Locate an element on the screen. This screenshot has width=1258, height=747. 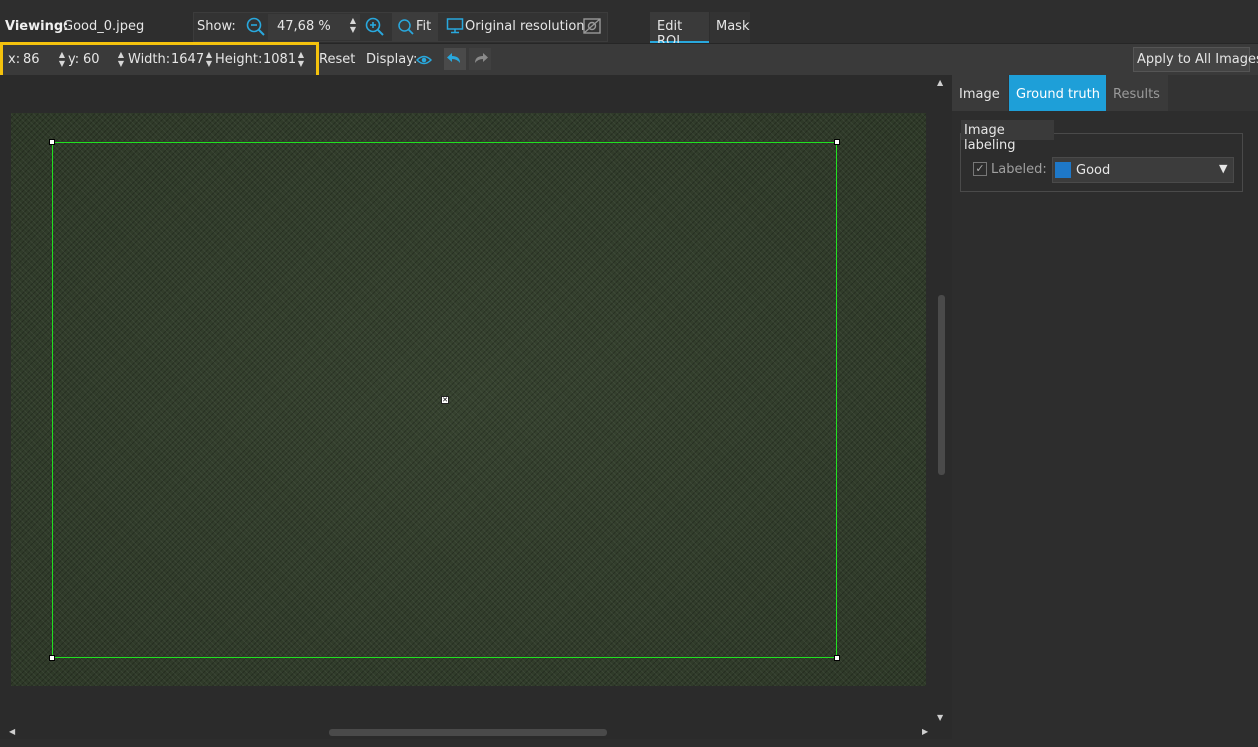
tab-mask: Mask is located at coordinates (730, 27).